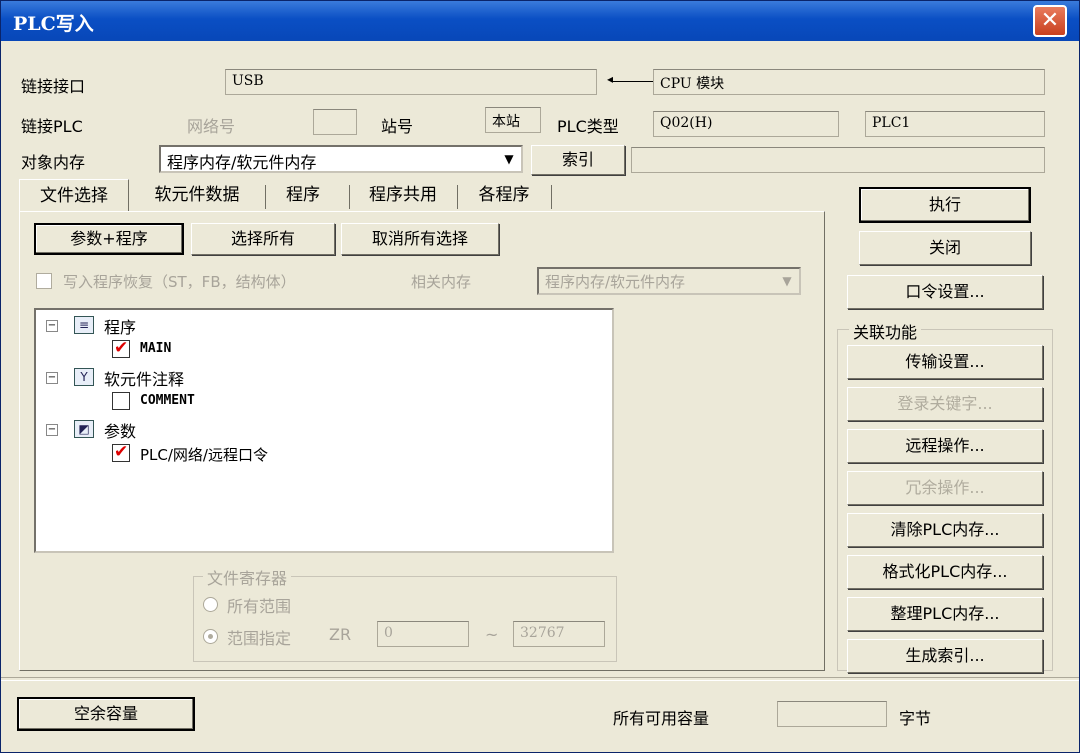 This screenshot has height=753, width=1080. Describe the element at coordinates (109, 239) in the screenshot. I see `param-program-button: 参数+程序` at that location.